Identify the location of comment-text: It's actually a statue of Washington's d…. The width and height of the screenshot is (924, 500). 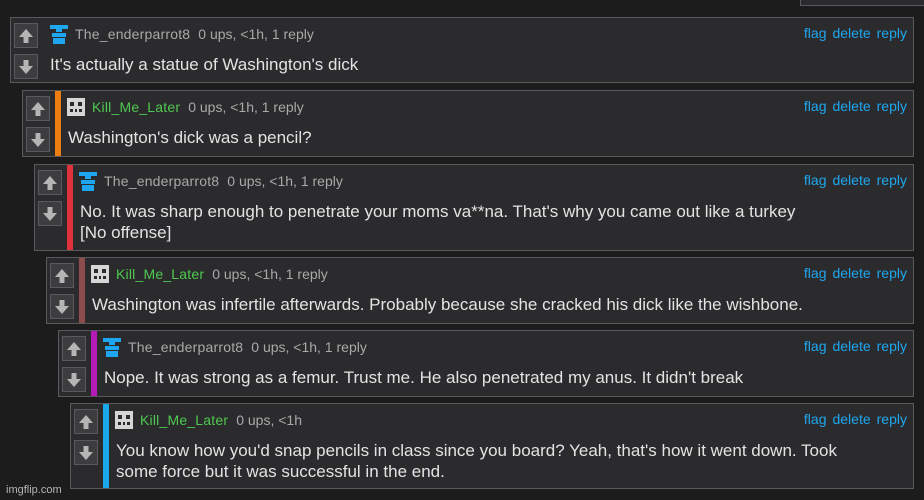
(204, 64).